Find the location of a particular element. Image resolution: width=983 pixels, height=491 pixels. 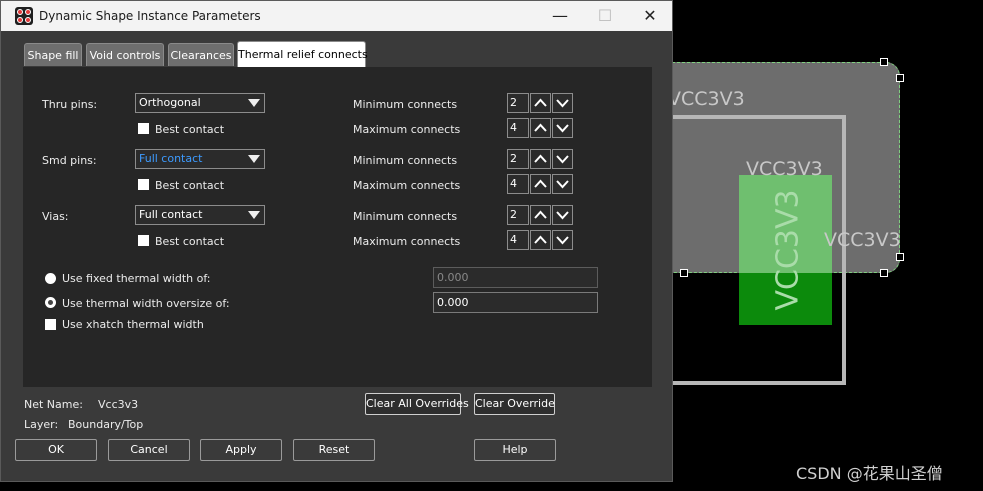

cancel-button: Cancel is located at coordinates (149, 450).